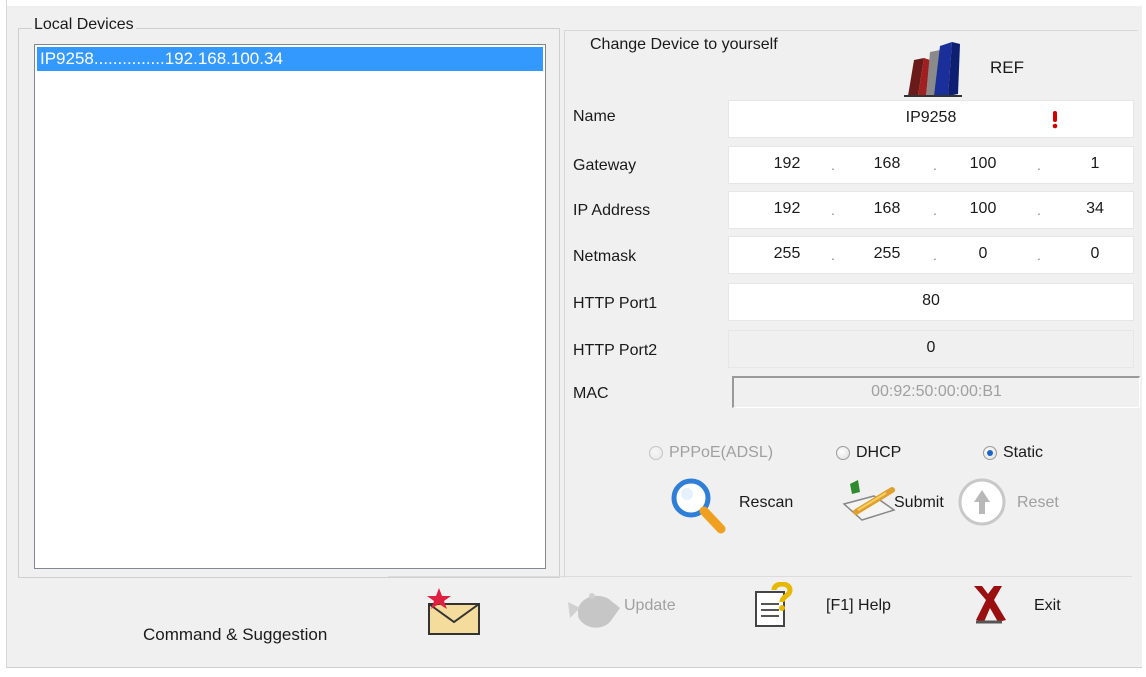 This screenshot has width=1146, height=677. I want to click on ip-octet-1: 192, so click(787, 209).